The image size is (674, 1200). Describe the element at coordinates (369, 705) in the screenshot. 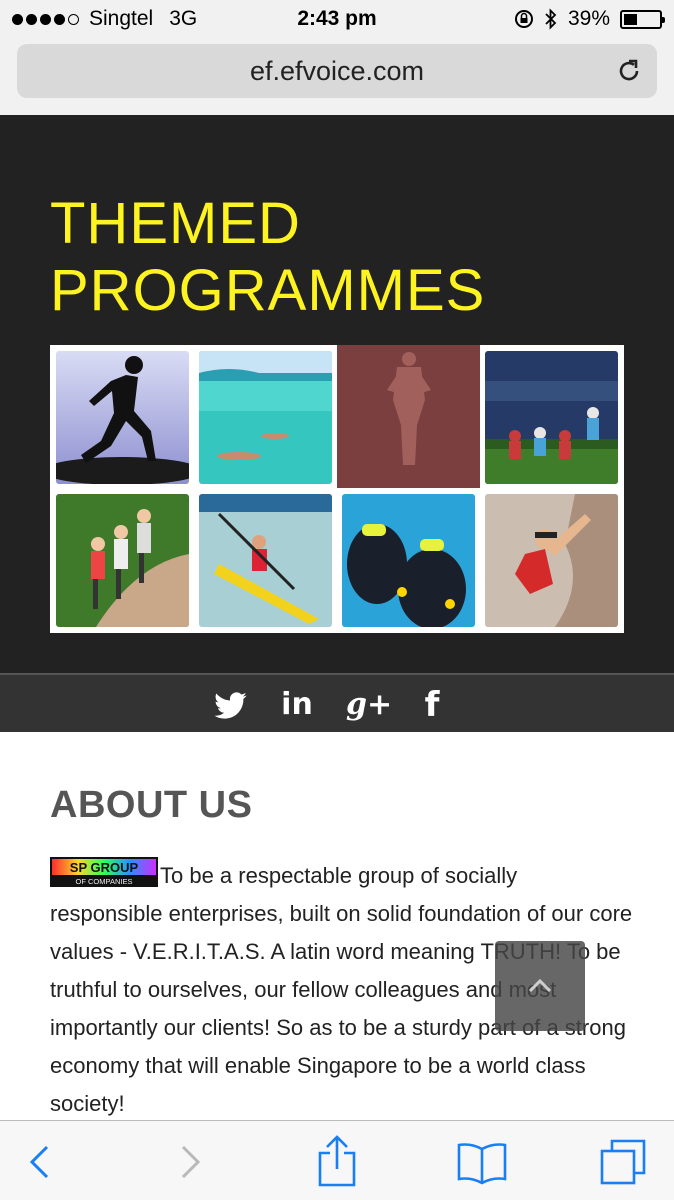

I see `google-plus-icon: g+` at that location.